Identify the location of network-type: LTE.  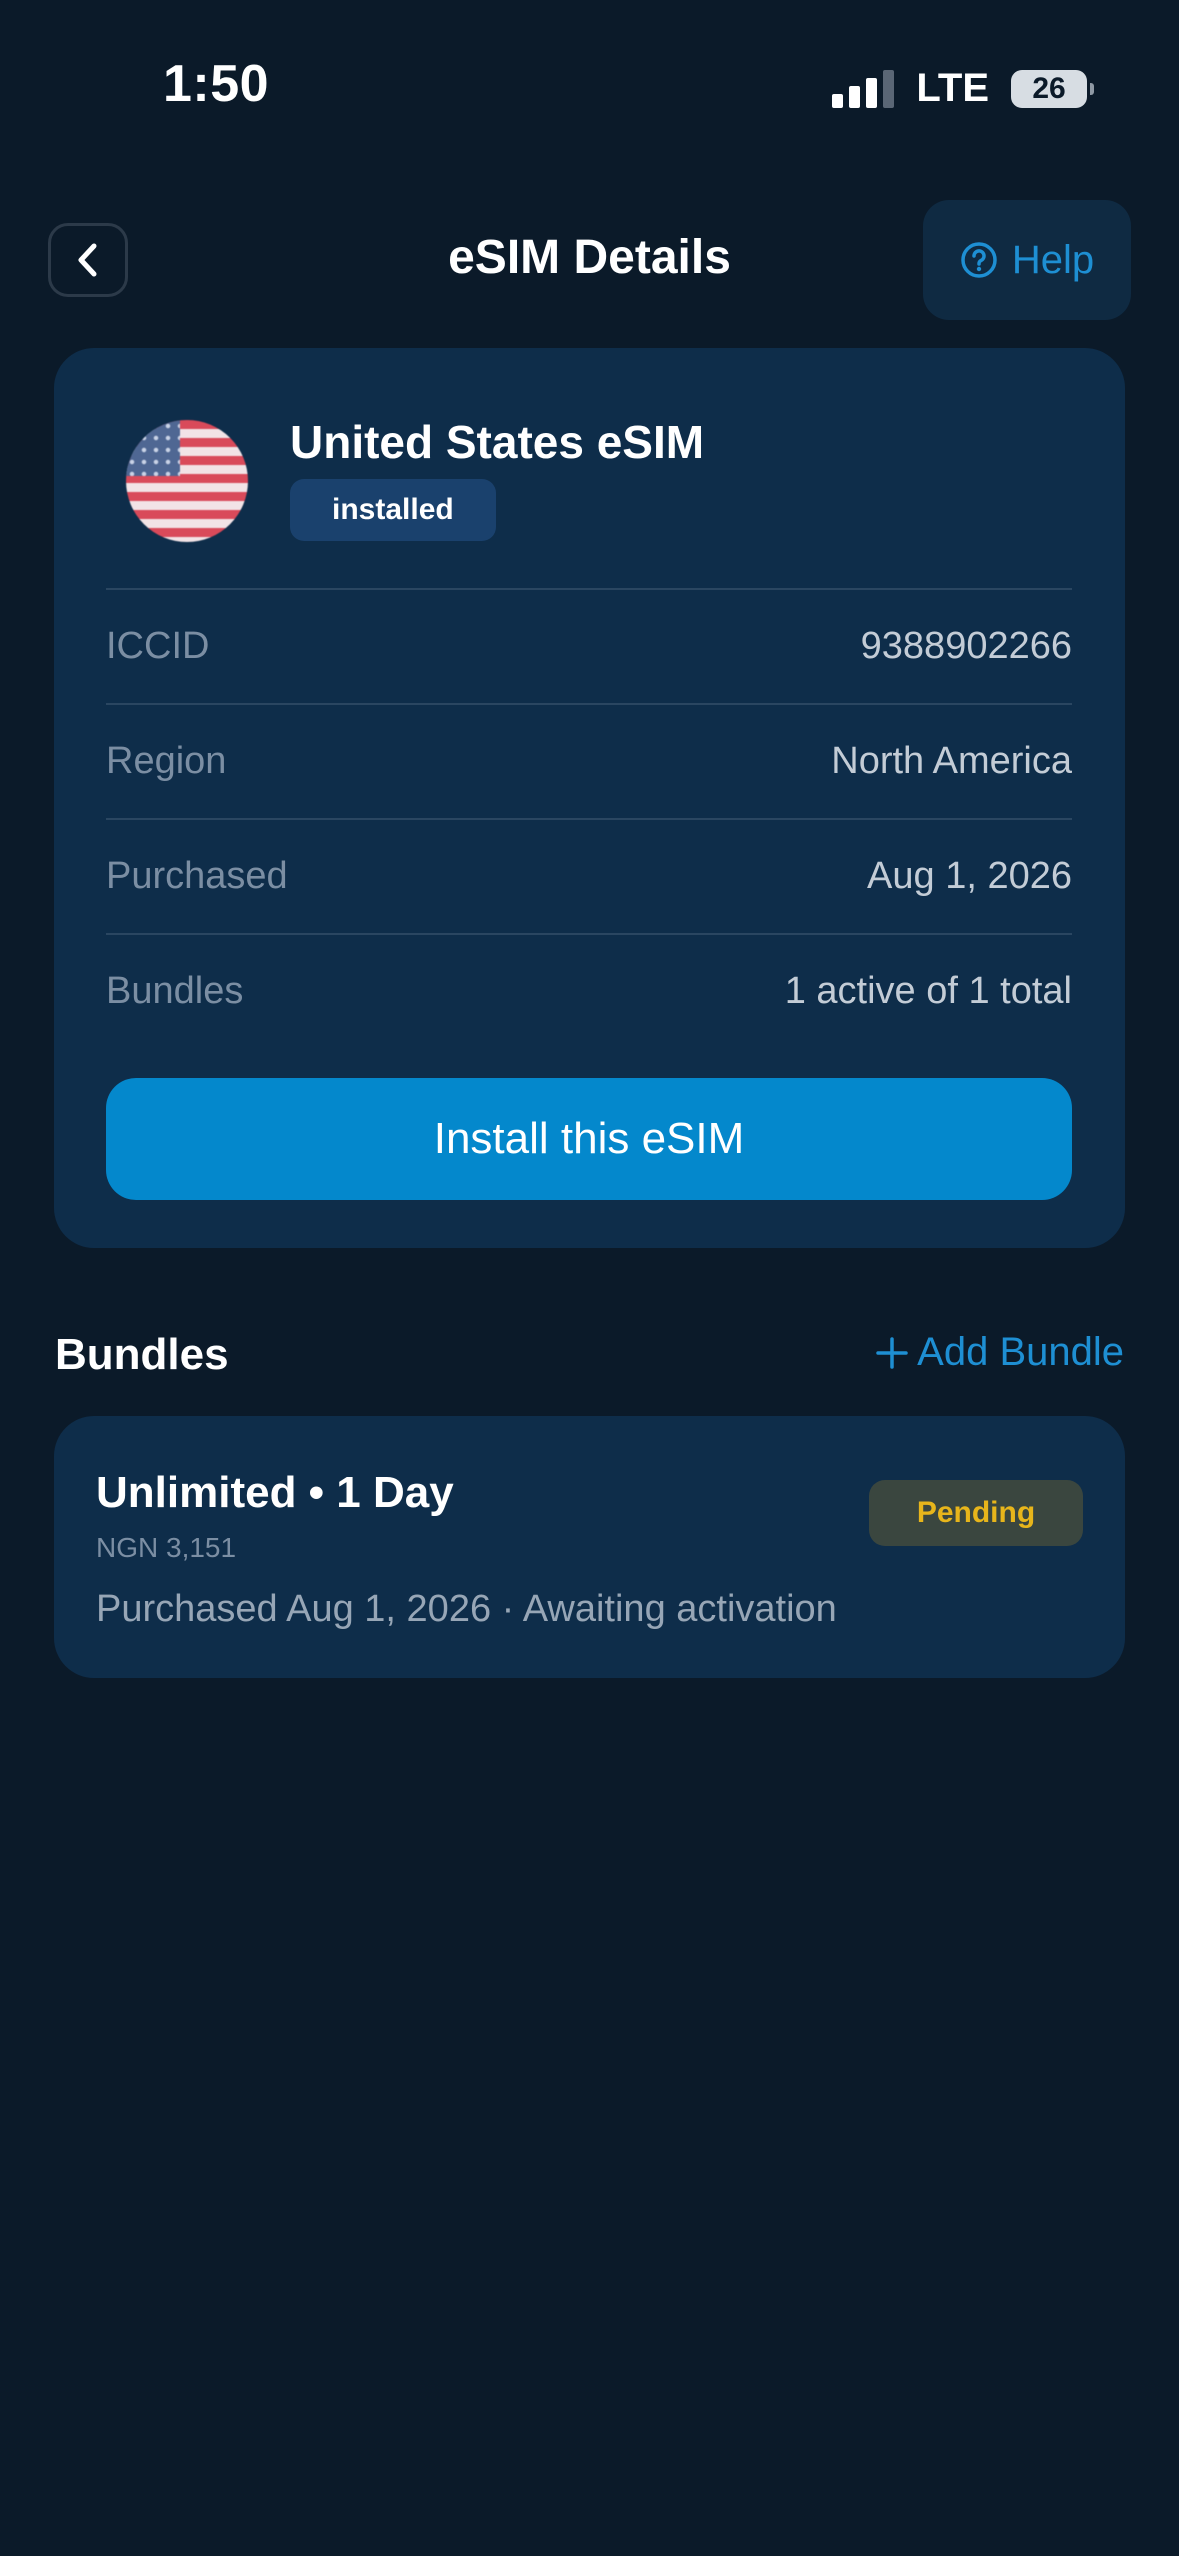
(952, 88).